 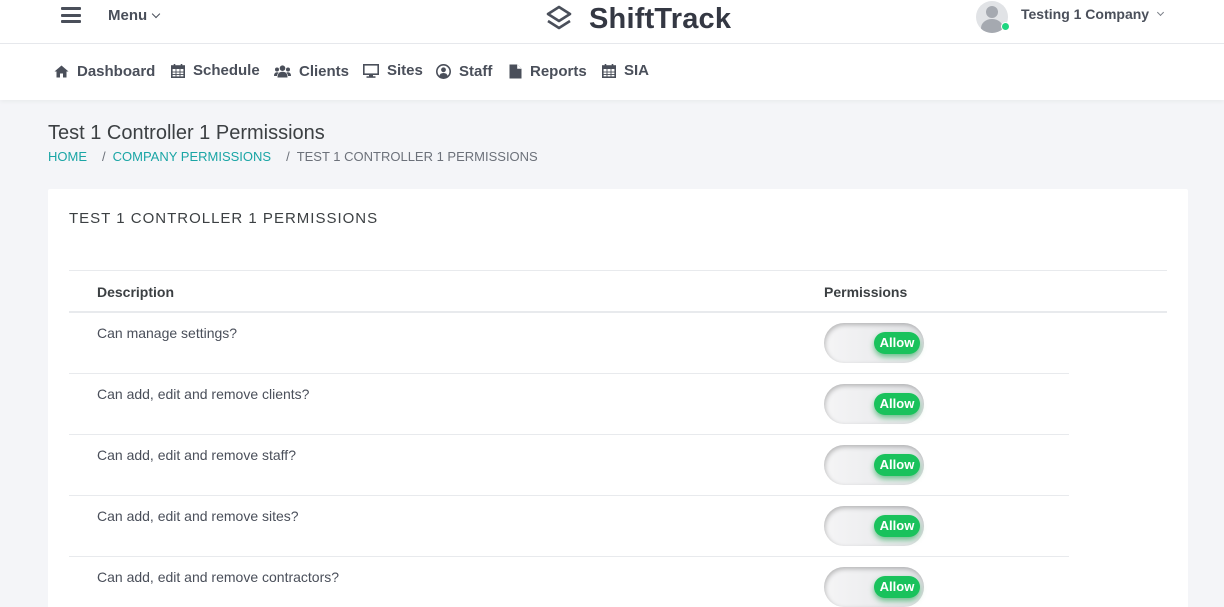 What do you see at coordinates (569, 343) in the screenshot?
I see `table-row: Can manage settings? Allow` at bounding box center [569, 343].